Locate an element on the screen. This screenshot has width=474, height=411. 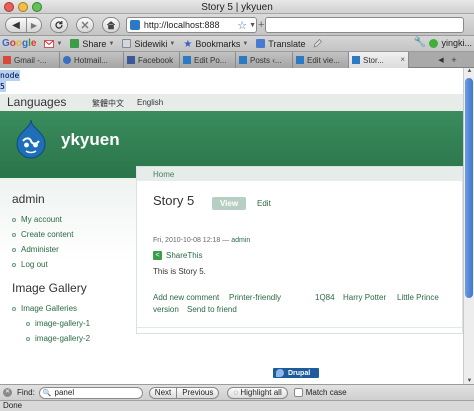
bookmarks-toolbar-button: ★ Bookmarks ▼ is located at coordinates (215, 45).